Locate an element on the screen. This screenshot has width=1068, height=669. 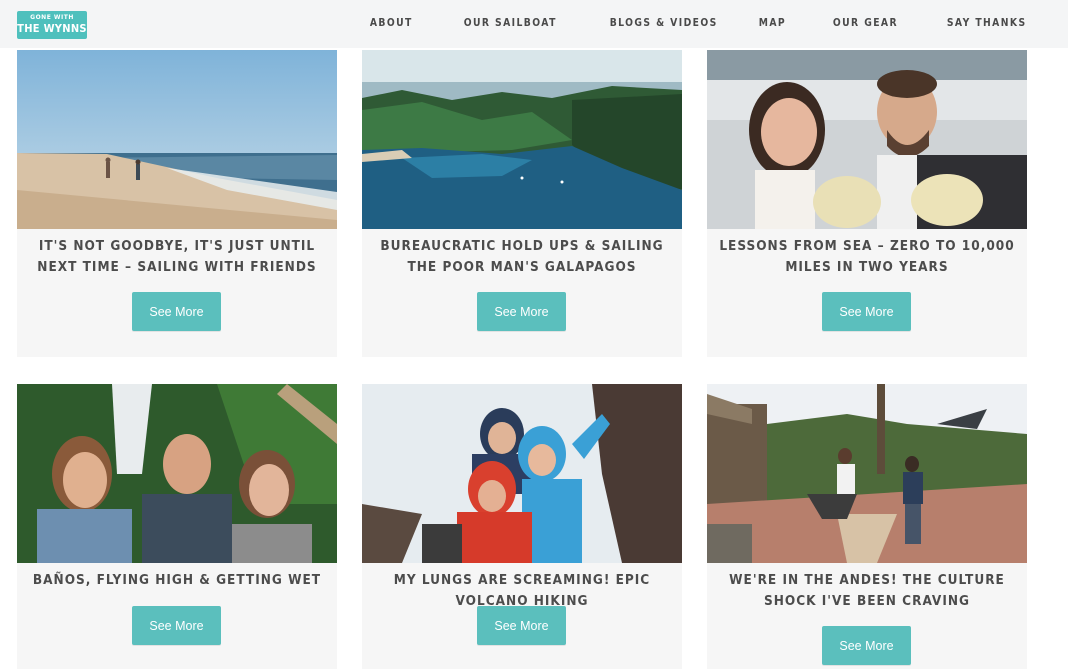
nav-map: MAP is located at coordinates (772, 23).